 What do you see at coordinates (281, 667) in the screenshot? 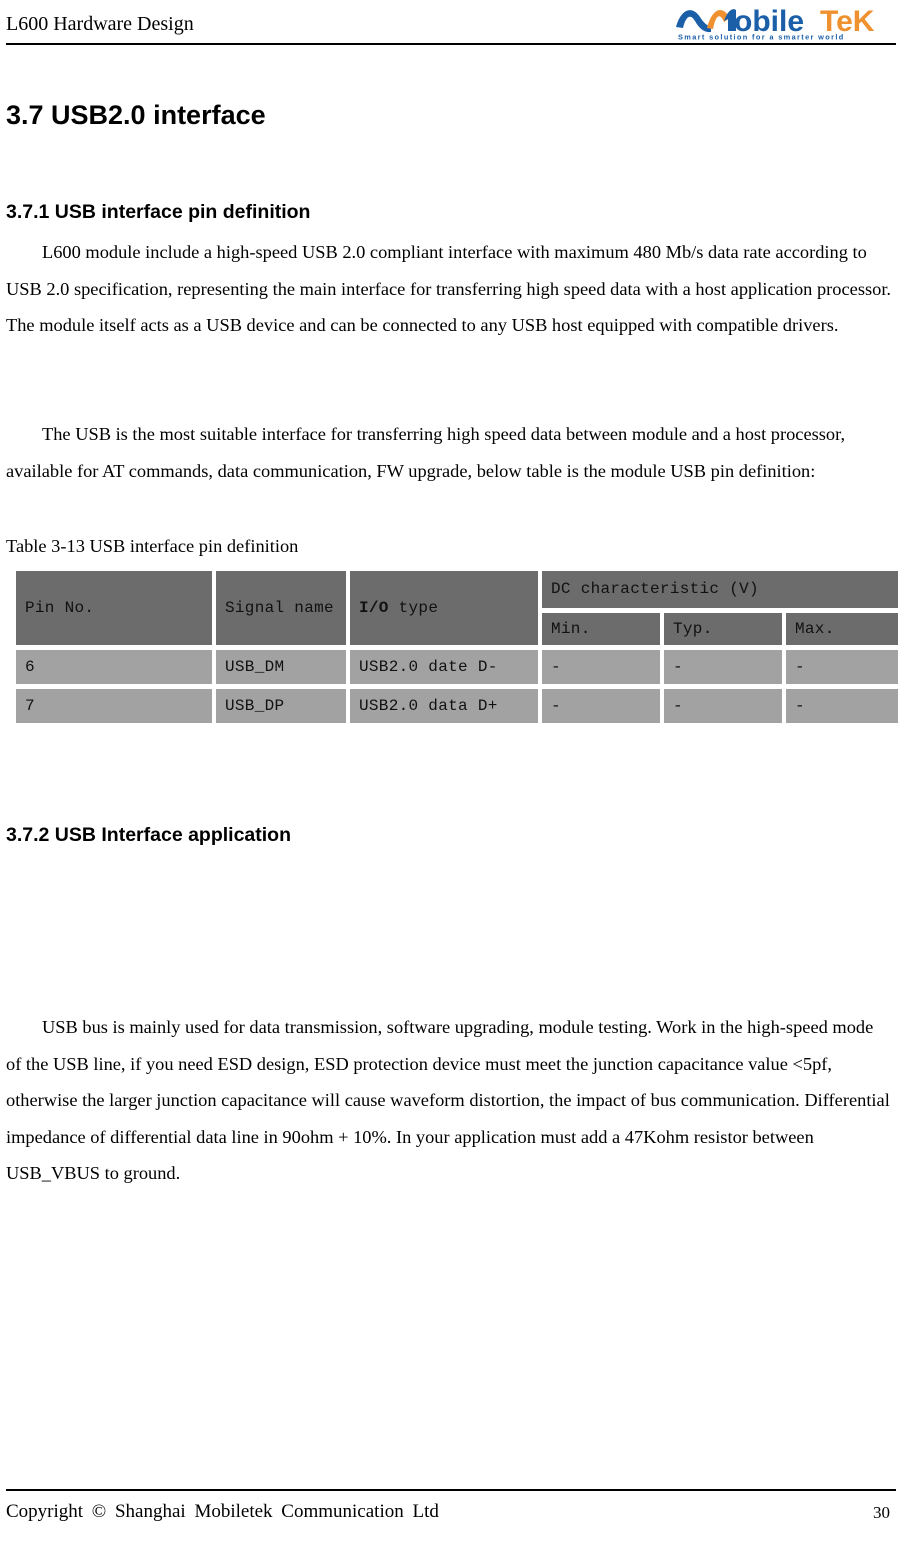
I see `cell-signal-name: USB_DM` at bounding box center [281, 667].